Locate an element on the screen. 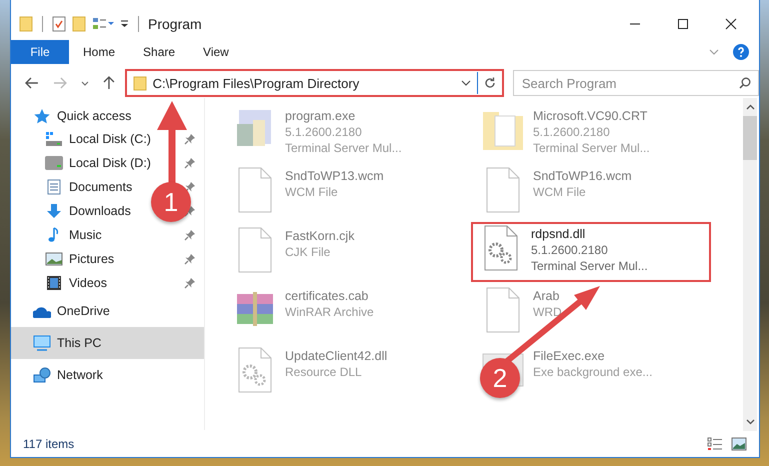 Image resolution: width=769 pixels, height=466 pixels. search-field: Search Program is located at coordinates (635, 83).